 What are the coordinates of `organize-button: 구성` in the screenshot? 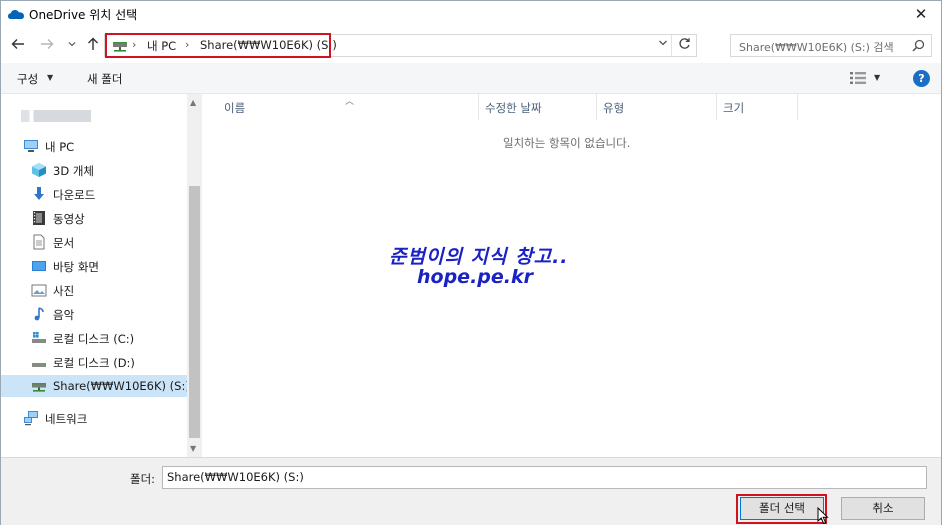 It's located at (27, 79).